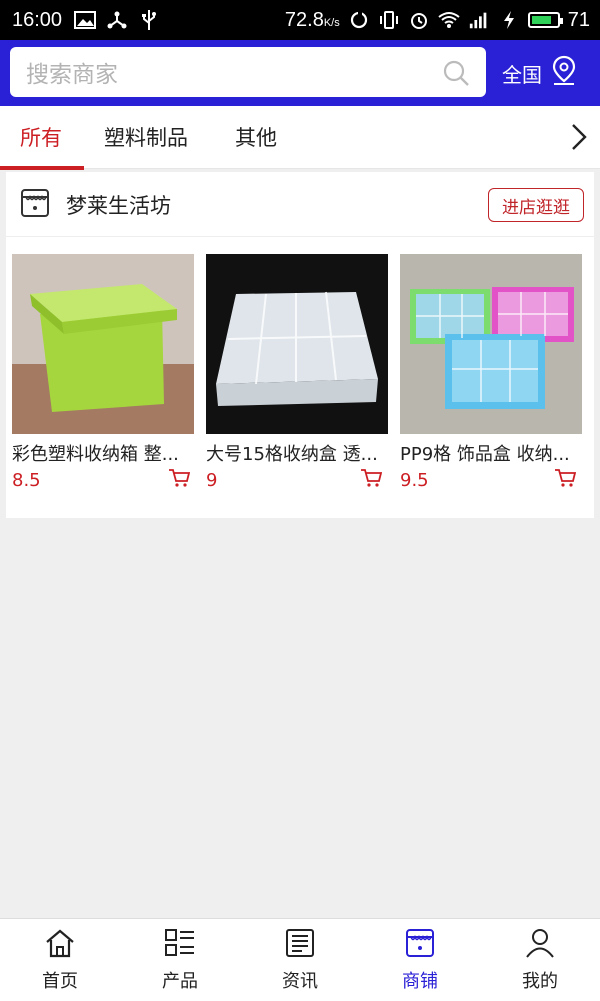 The height and width of the screenshot is (1001, 600). Describe the element at coordinates (545, 20) in the screenshot. I see `battery-icon` at that location.